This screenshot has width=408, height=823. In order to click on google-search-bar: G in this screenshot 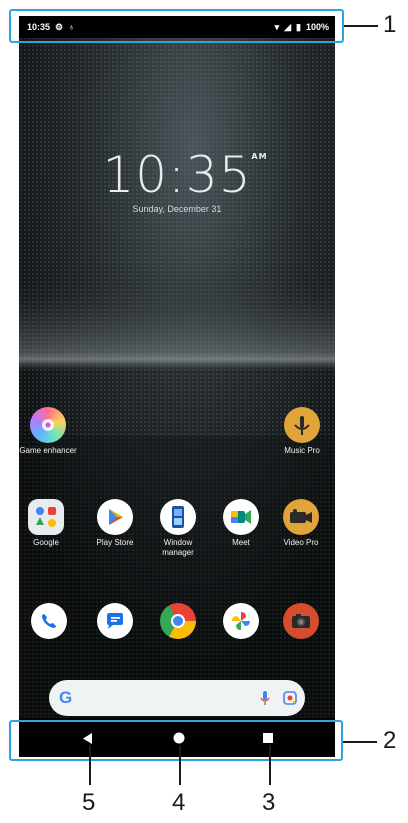, I will do `click(177, 698)`.